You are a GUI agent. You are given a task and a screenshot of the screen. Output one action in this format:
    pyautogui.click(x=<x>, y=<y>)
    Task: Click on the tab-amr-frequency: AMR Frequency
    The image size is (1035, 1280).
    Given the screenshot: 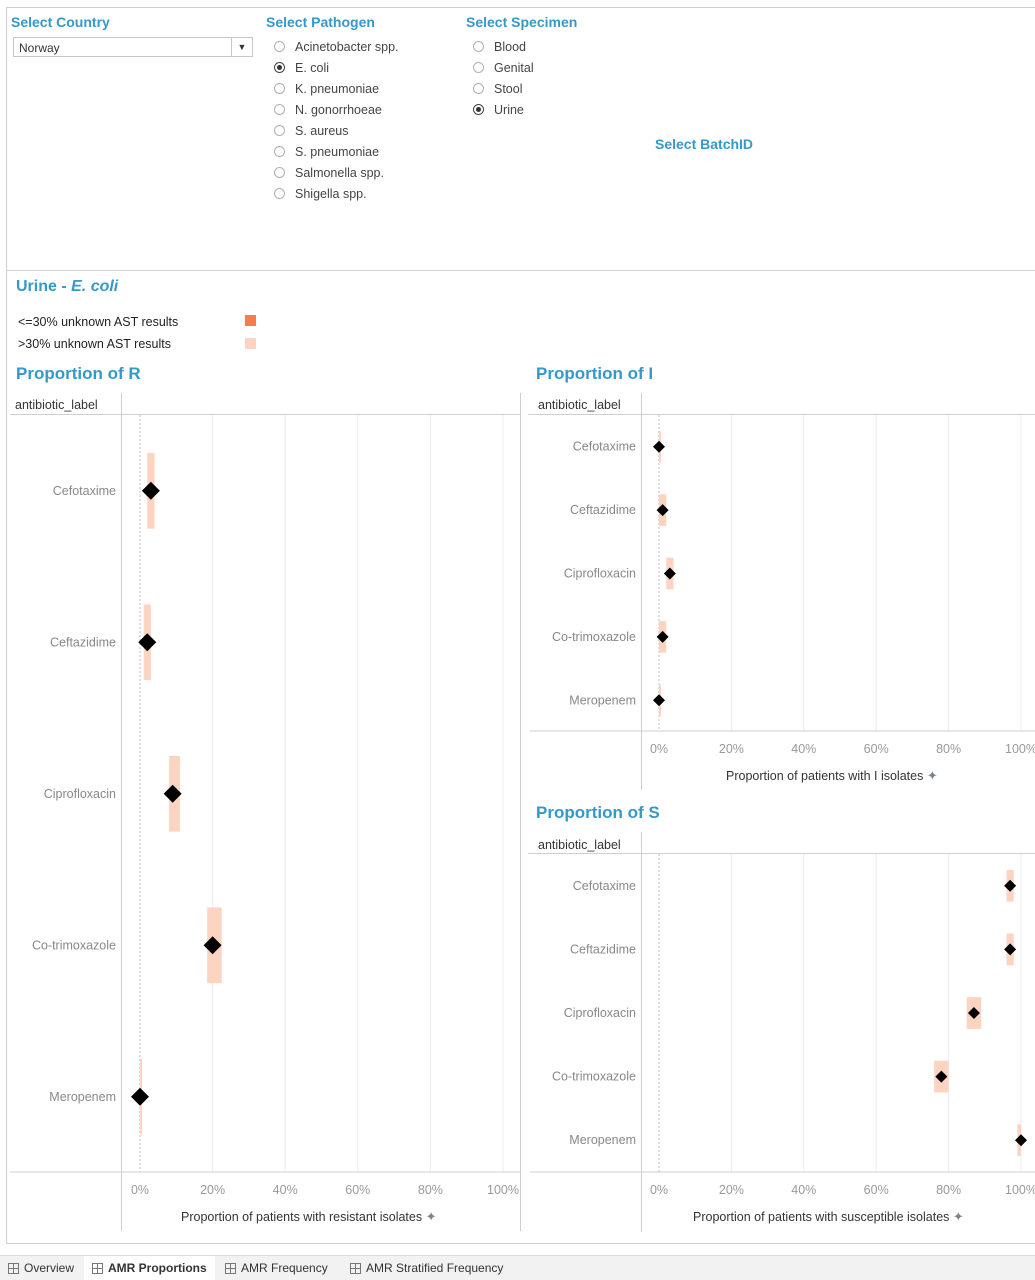 What is the action you would take?
    pyautogui.click(x=276, y=1268)
    